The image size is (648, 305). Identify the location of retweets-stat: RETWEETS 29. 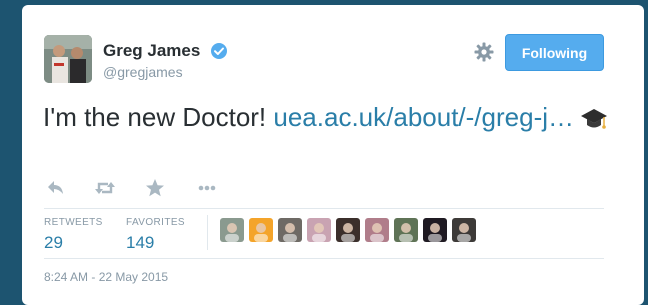
(73, 235).